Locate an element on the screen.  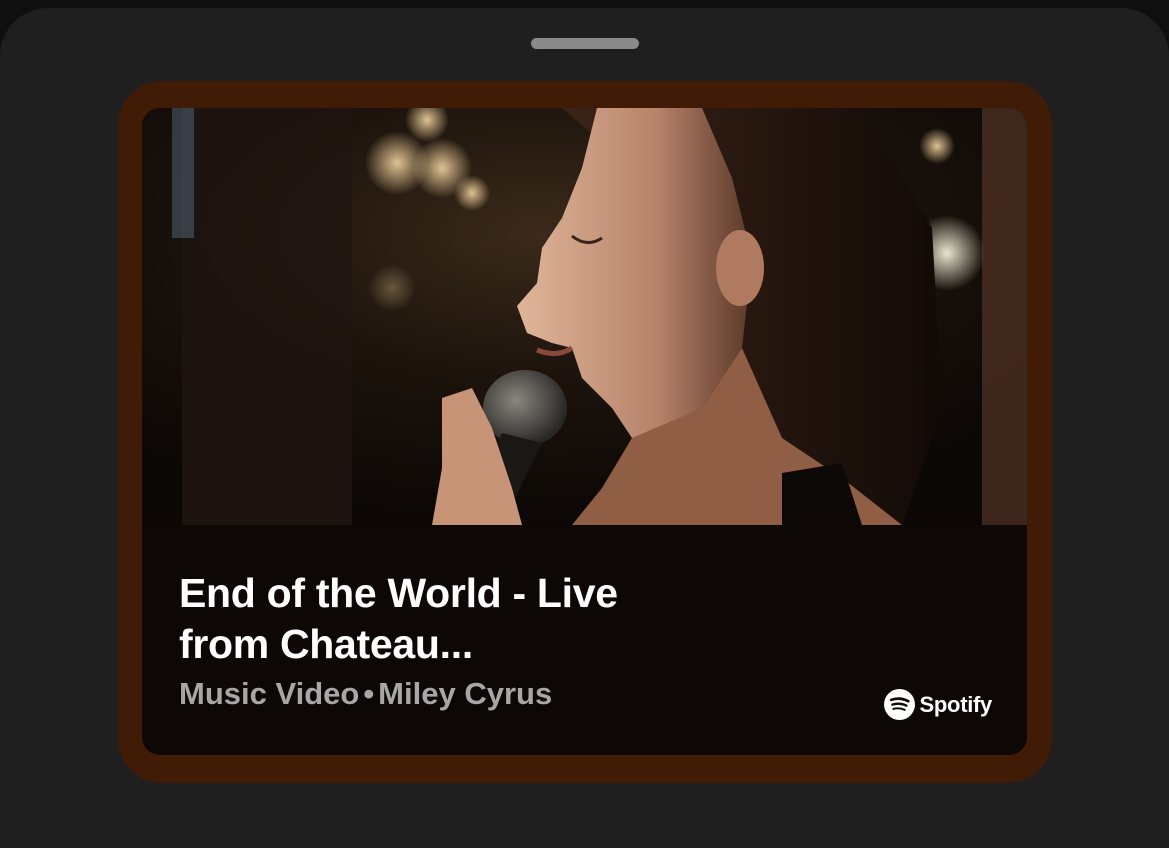
content-type-label: Music Video is located at coordinates (269, 693).